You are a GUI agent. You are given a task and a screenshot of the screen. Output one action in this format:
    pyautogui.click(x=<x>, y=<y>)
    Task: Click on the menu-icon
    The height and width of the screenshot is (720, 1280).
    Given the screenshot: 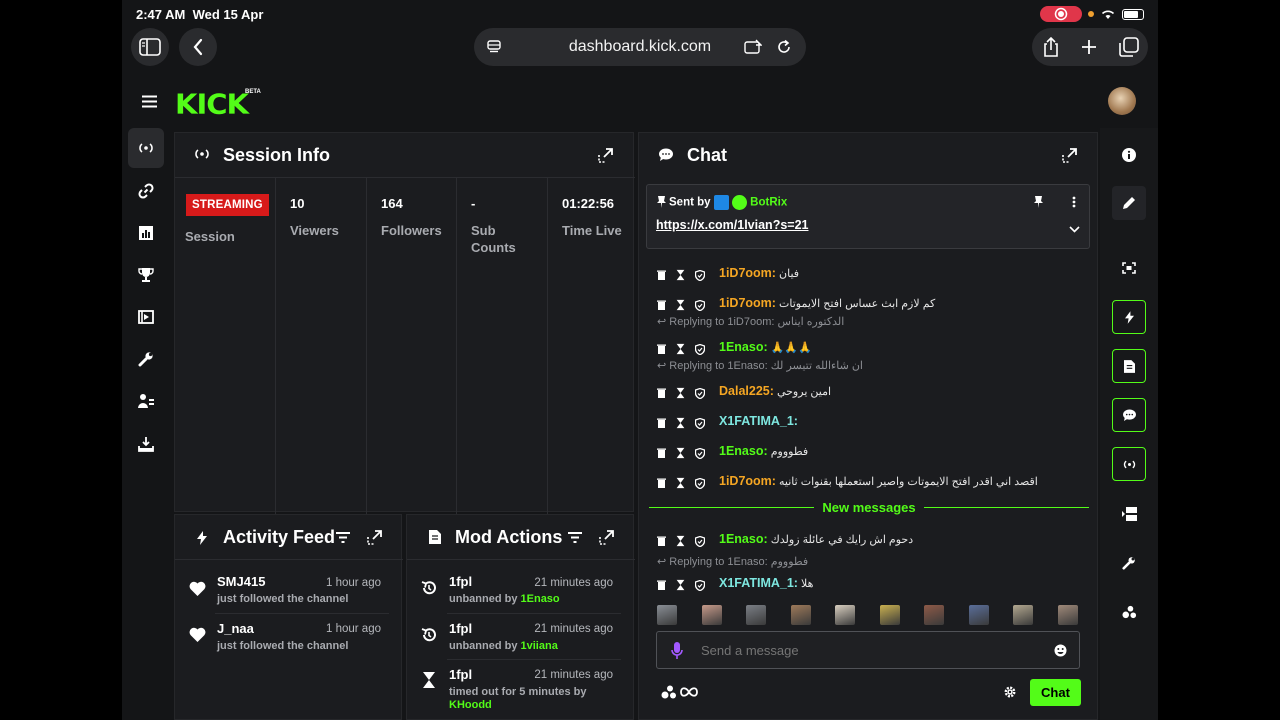 What is the action you would take?
    pyautogui.click(x=149, y=101)
    